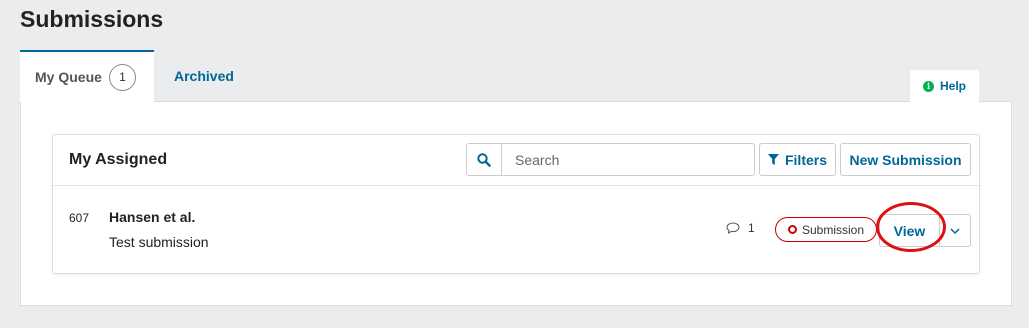 The height and width of the screenshot is (328, 1029). Describe the element at coordinates (833, 229) in the screenshot. I see `stage-label: Submission` at that location.